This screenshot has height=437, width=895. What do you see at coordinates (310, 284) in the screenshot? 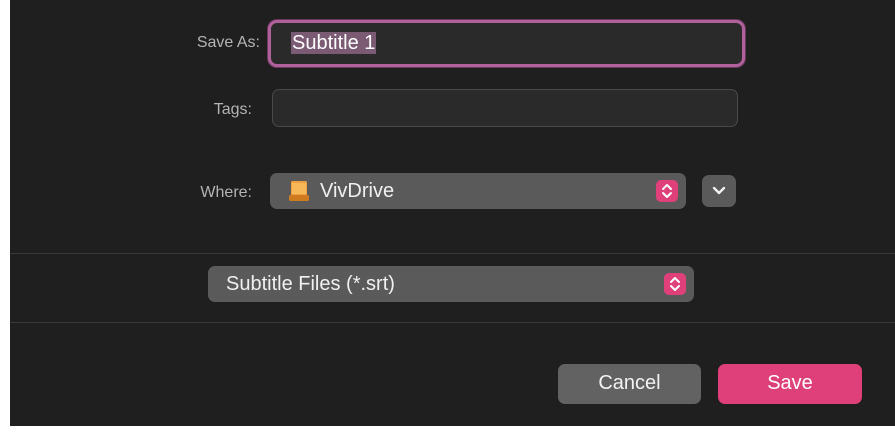
I see `file-format-value: Subtitle Files (*.srt)` at bounding box center [310, 284].